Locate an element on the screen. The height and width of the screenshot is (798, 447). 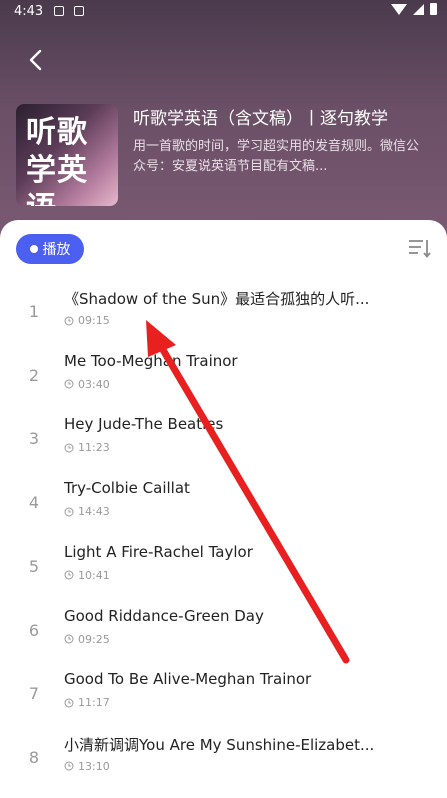
back-button is located at coordinates (36, 60).